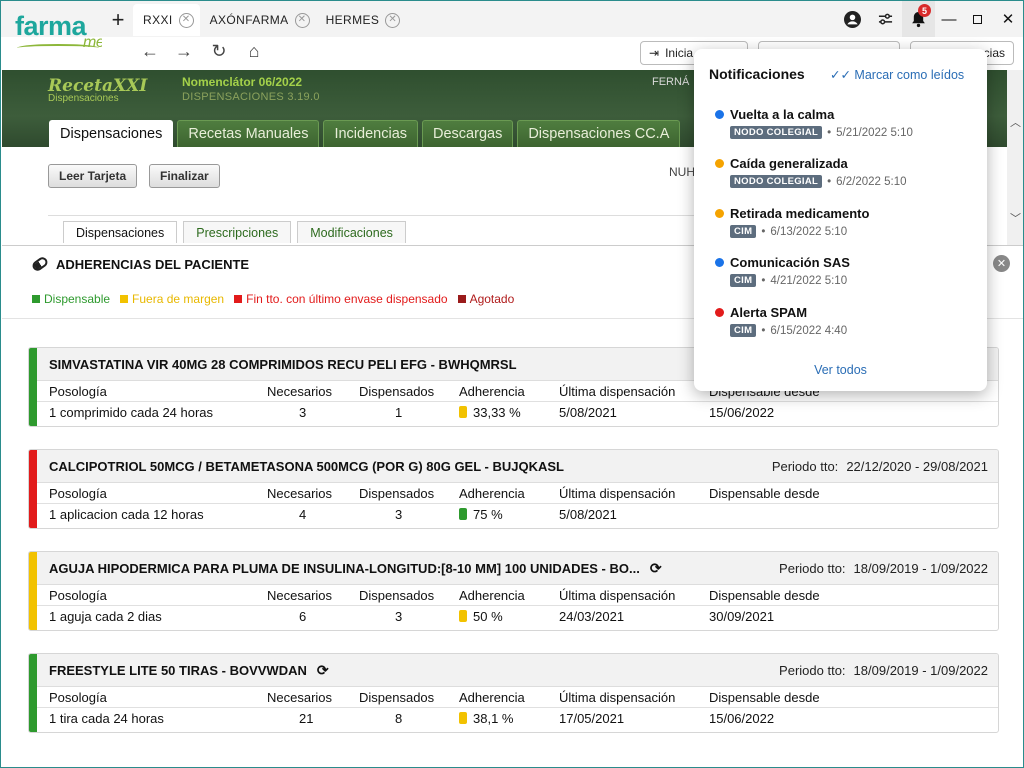  Describe the element at coordinates (742, 718) in the screenshot. I see `desde-value: 15/06/2022` at that location.